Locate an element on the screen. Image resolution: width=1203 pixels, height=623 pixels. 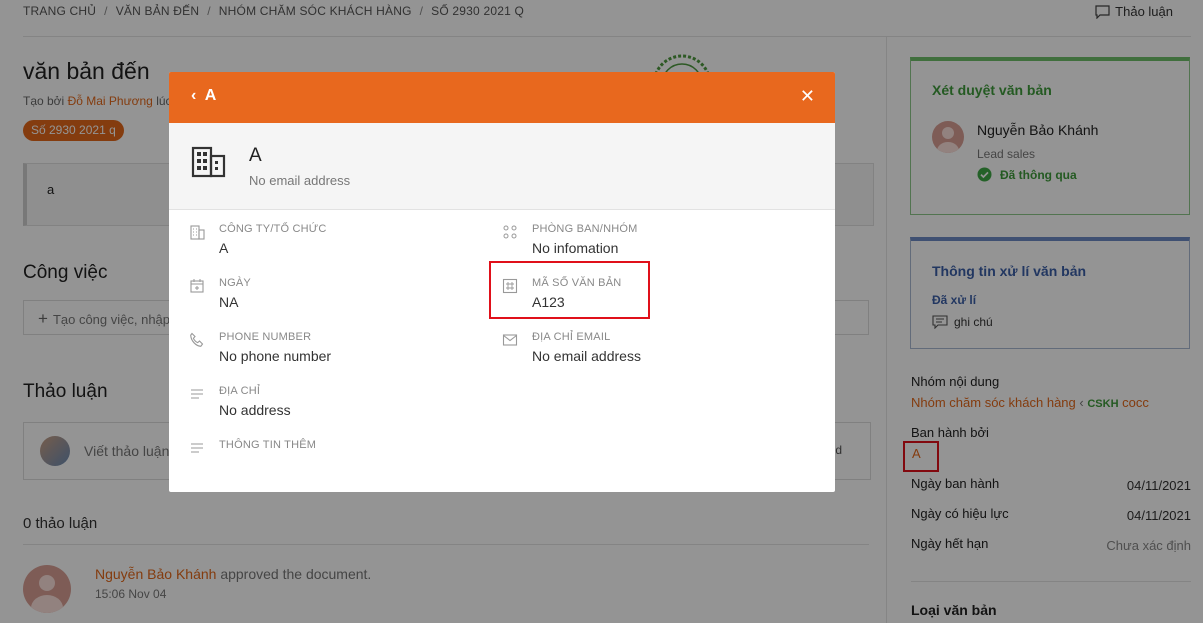
phone-value: No phone number is located at coordinates (275, 356).